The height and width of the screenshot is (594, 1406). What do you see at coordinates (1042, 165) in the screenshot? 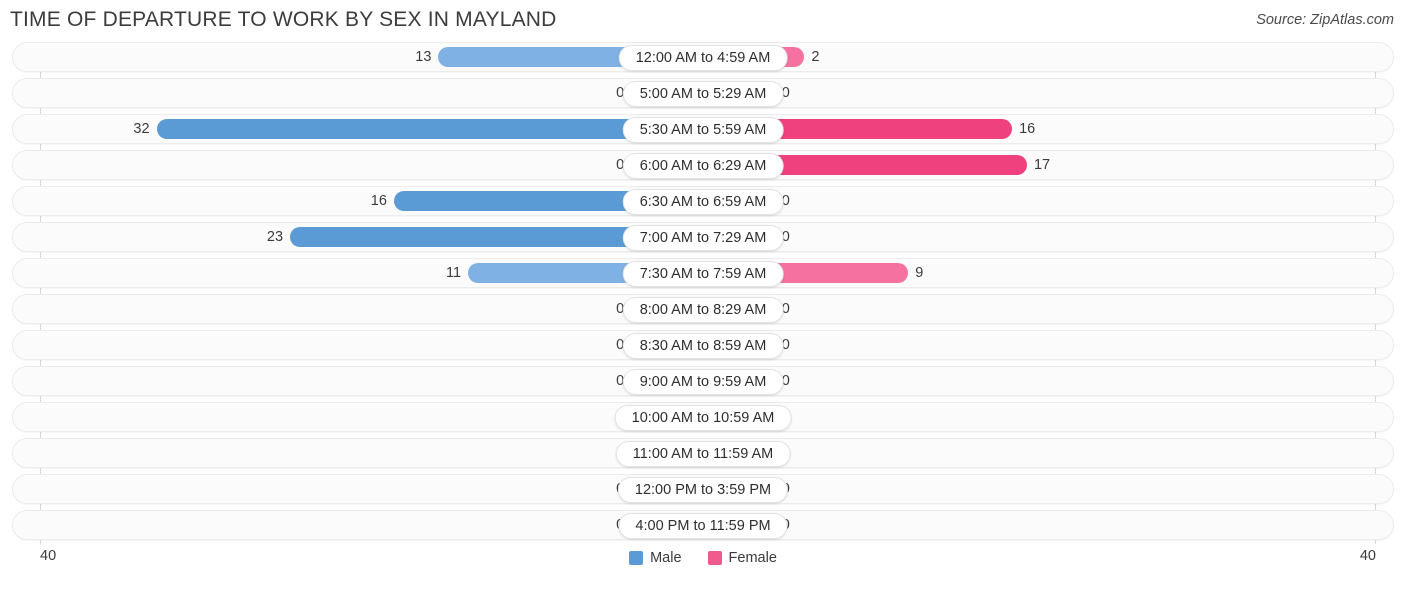
I see `female-value-label: 17` at bounding box center [1042, 165].